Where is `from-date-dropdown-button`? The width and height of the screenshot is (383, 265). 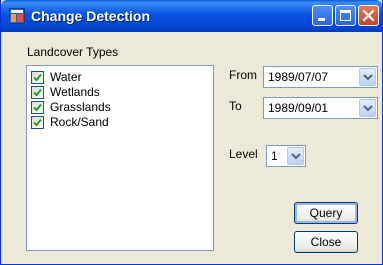
from-date-dropdown-button is located at coordinates (367, 77).